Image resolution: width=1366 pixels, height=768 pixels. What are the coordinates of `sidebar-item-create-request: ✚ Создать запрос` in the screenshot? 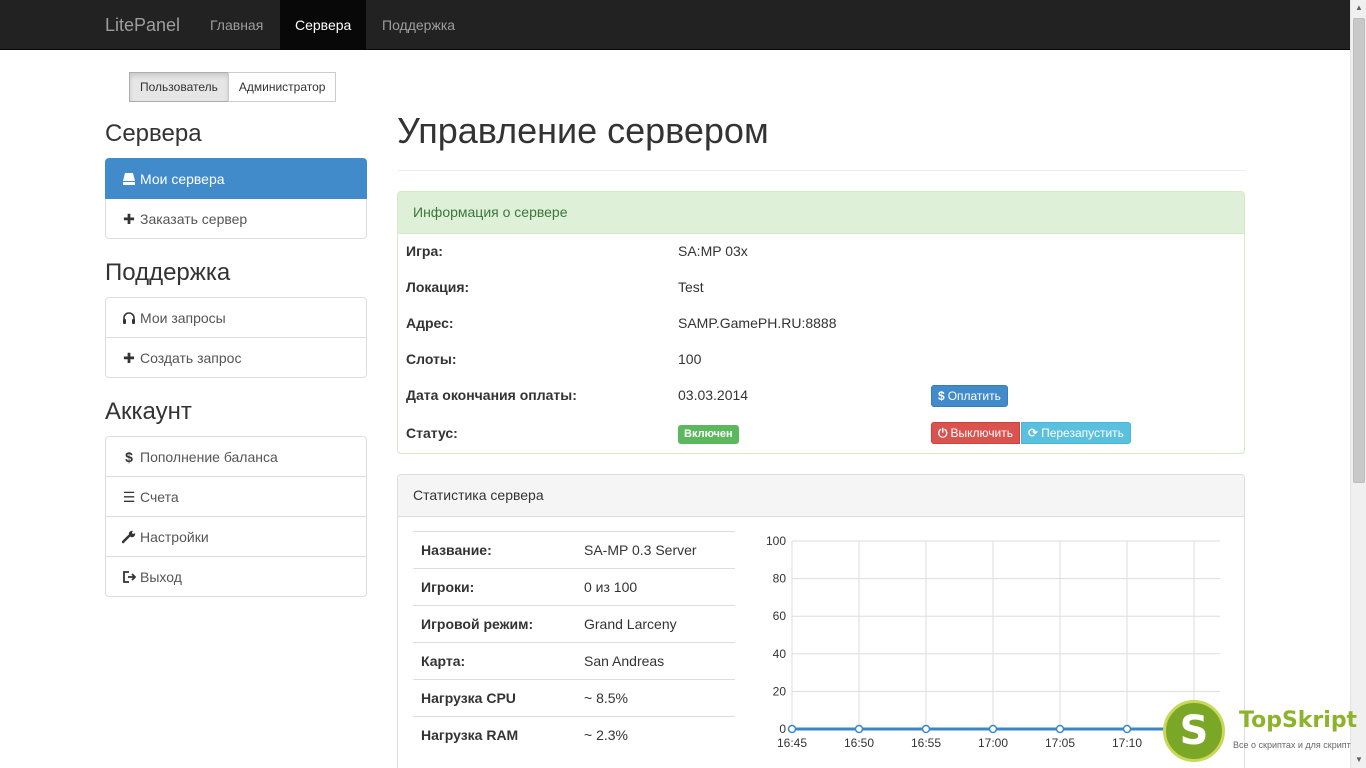 It's located at (236, 357).